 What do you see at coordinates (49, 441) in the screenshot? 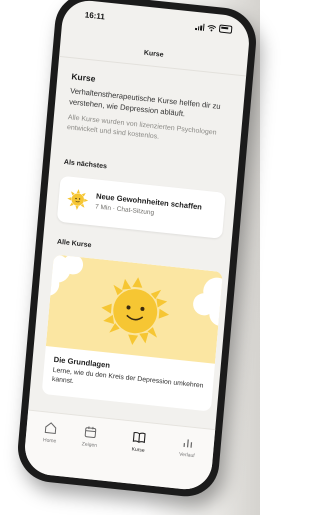
I see `tab-home-label: Home` at bounding box center [49, 441].